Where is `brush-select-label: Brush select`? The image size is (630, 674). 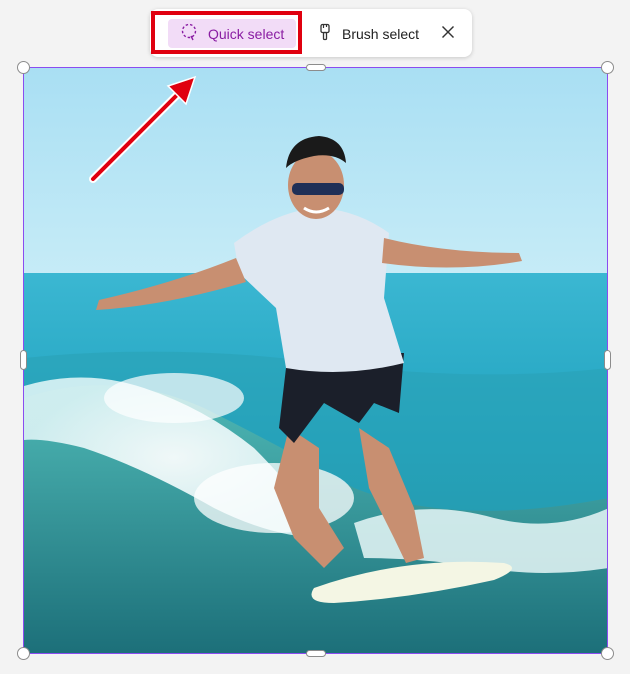
brush-select-label: Brush select is located at coordinates (381, 33).